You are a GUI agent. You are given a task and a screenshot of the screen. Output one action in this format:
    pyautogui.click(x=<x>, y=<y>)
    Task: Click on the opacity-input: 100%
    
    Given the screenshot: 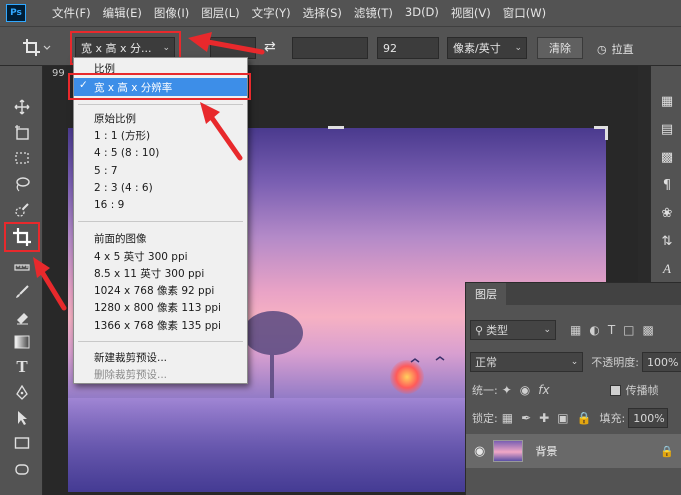 What is the action you would take?
    pyautogui.click(x=661, y=362)
    